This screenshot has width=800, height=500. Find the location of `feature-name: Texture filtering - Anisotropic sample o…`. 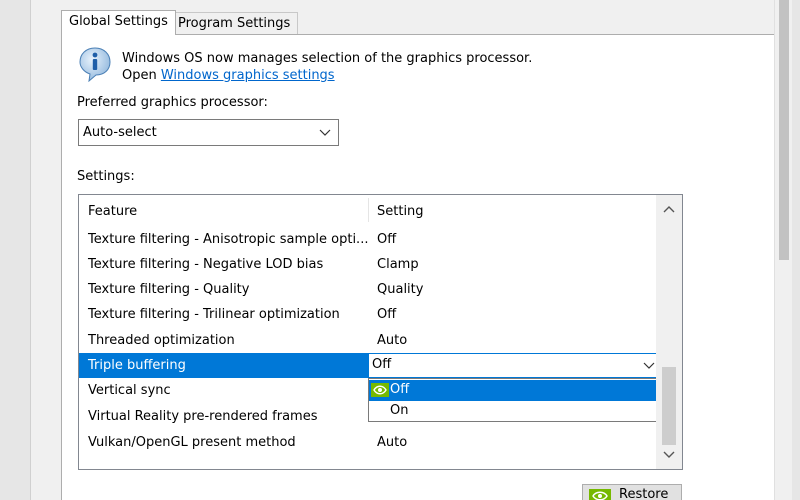

feature-name: Texture filtering - Anisotropic sample o… is located at coordinates (228, 239).